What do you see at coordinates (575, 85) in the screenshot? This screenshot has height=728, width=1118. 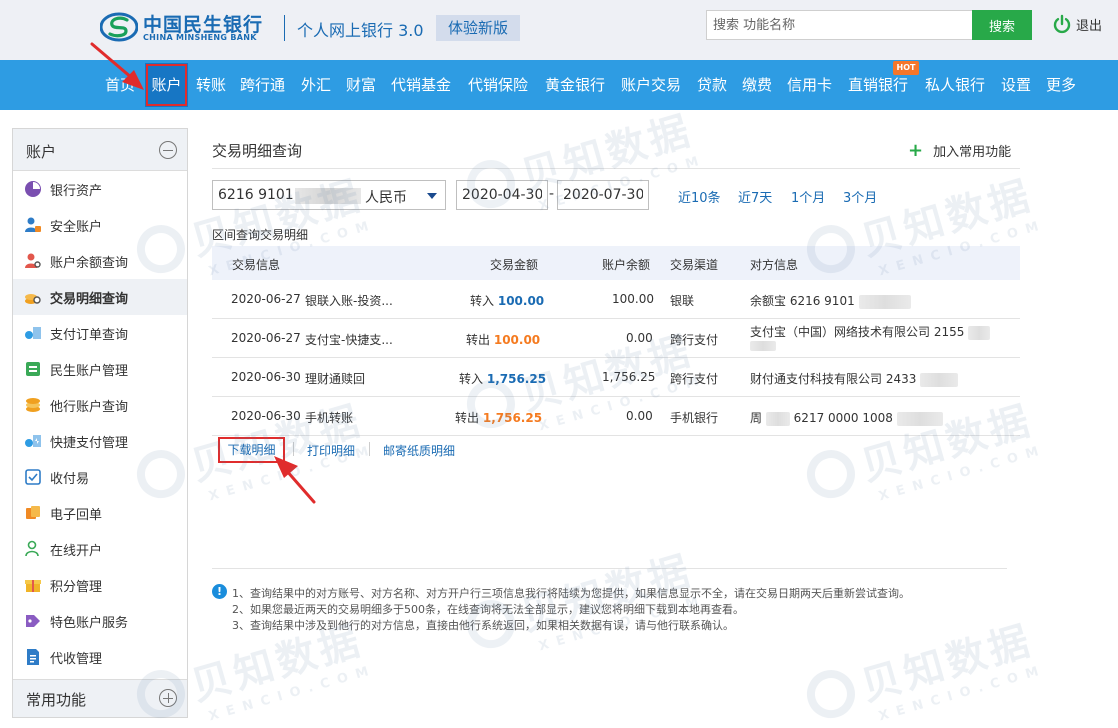 I see `nav-item-gold: 黄金银行` at bounding box center [575, 85].